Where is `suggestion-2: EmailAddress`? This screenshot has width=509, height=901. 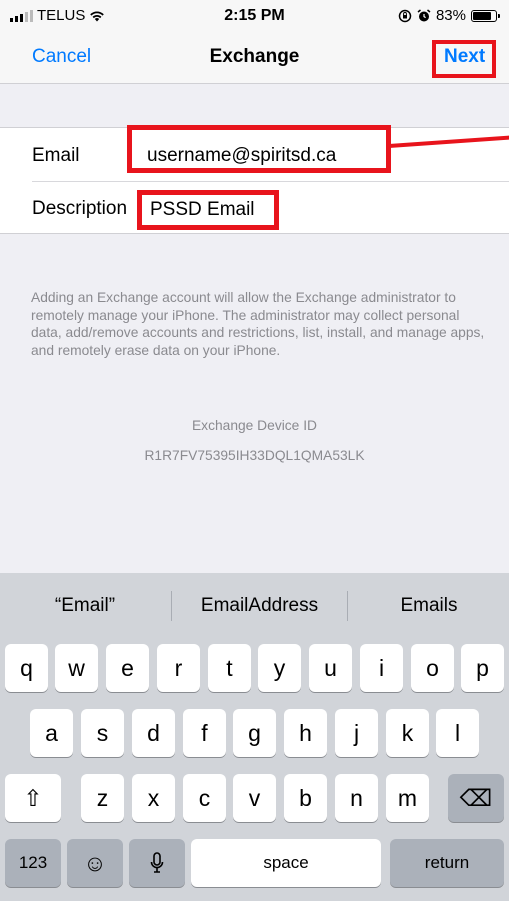
suggestion-2: EmailAddress is located at coordinates (259, 606).